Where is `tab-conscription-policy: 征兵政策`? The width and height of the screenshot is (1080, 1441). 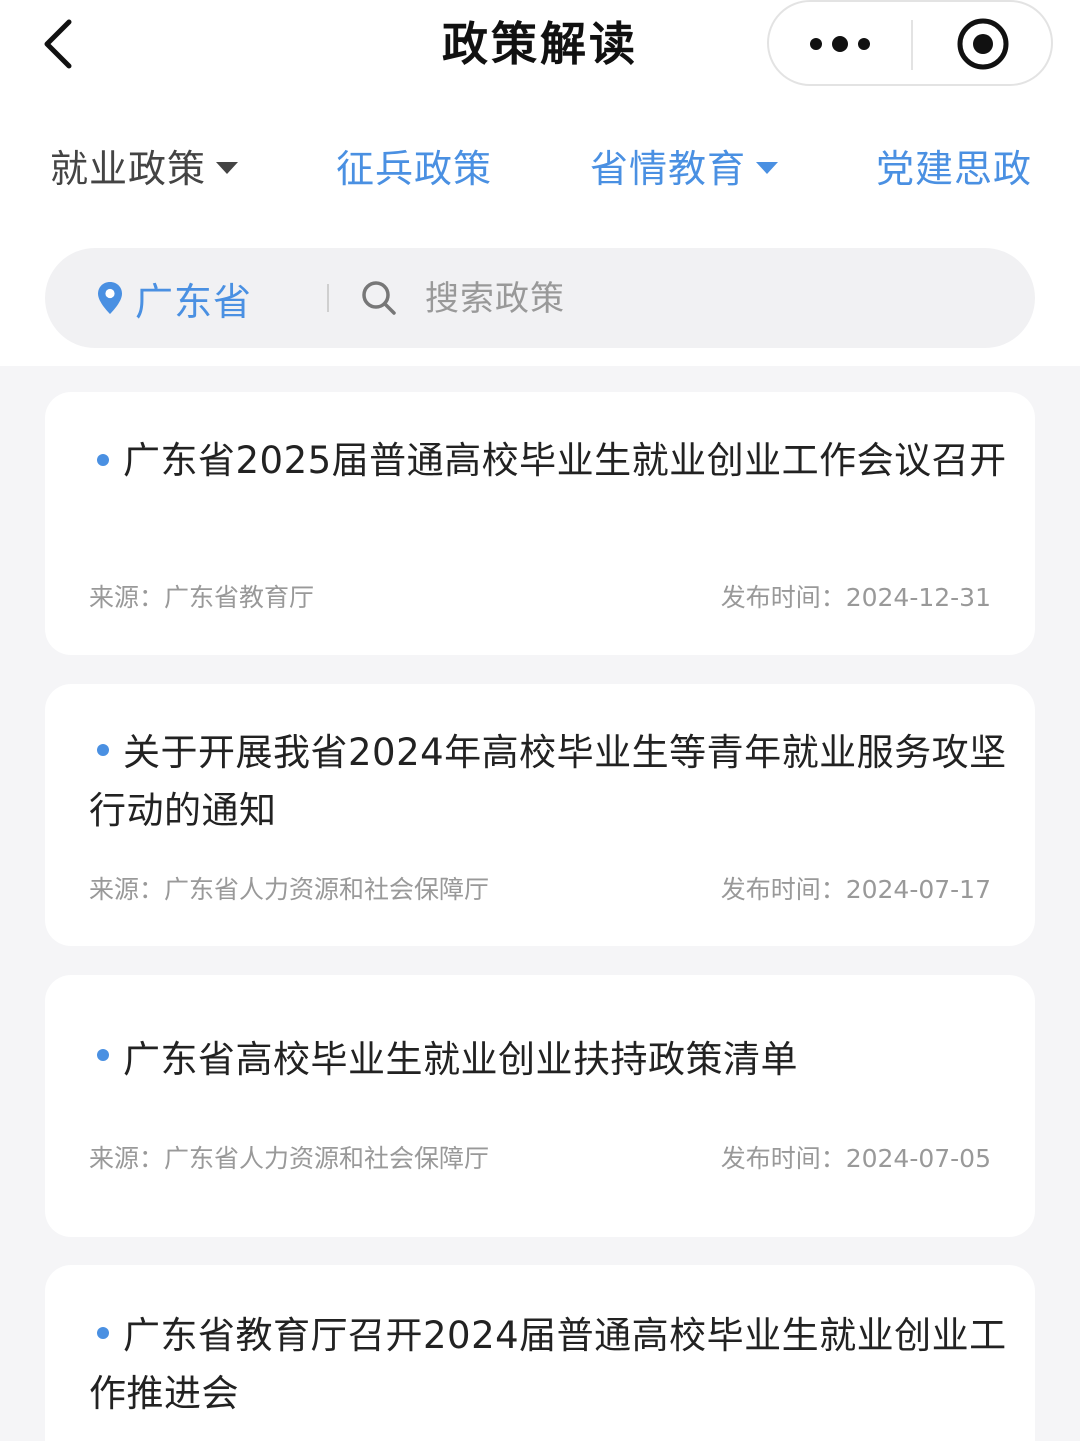
tab-conscription-policy: 征兵政策 is located at coordinates (414, 165).